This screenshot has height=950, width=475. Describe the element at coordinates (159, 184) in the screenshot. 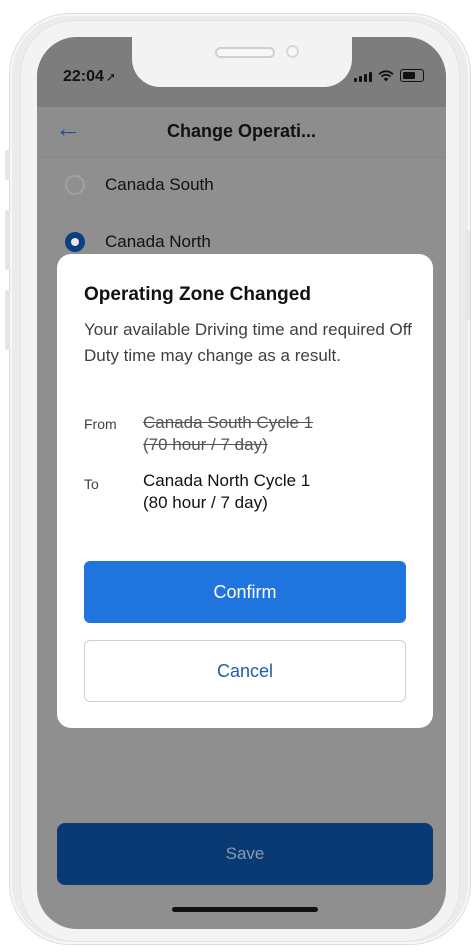

I see `option-label: Canada South` at that location.